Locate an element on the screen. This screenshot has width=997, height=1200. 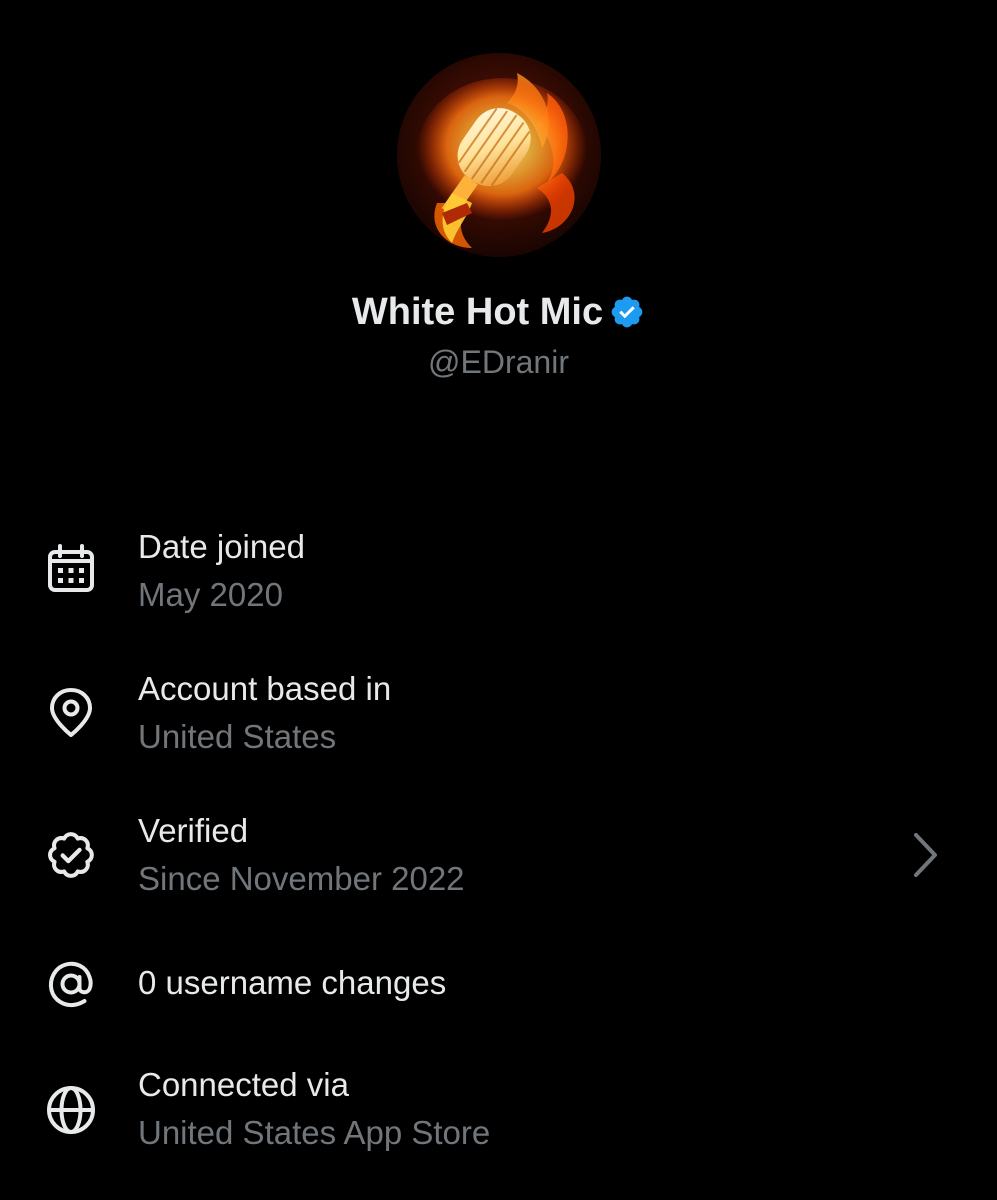
verified-badge-icon is located at coordinates (627, 312).